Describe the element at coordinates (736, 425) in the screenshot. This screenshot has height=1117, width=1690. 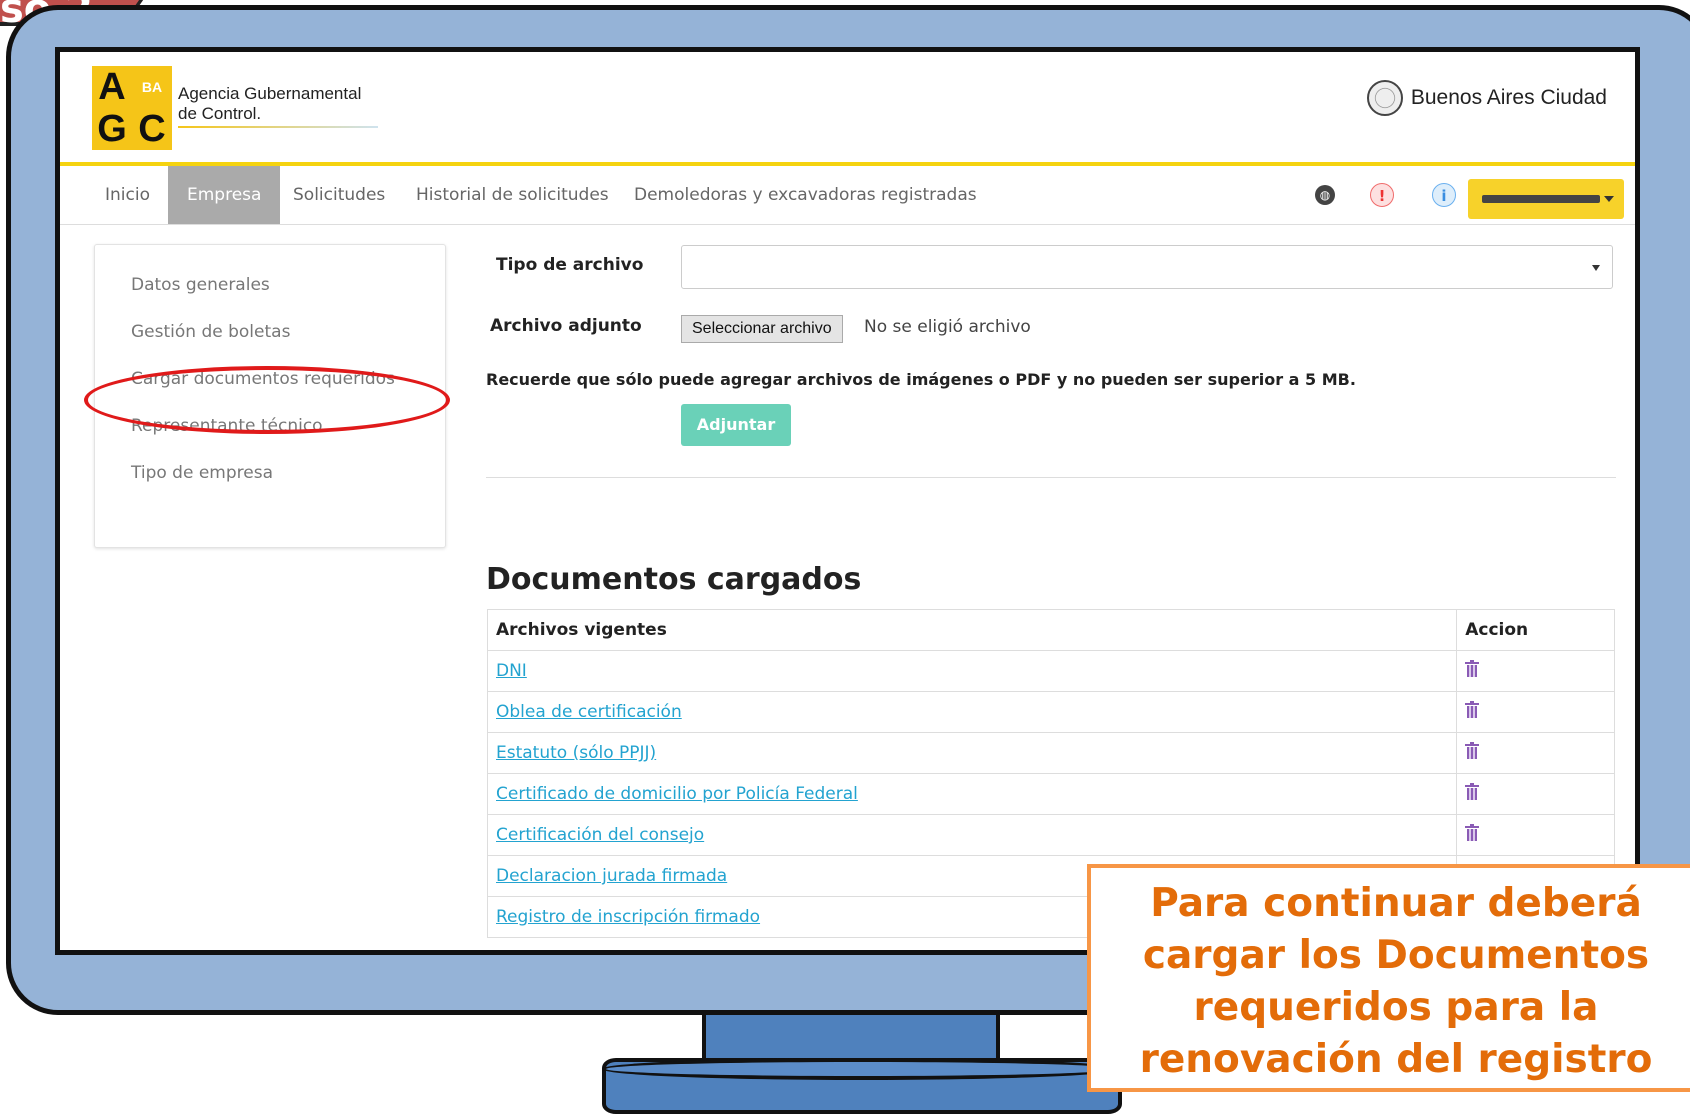
I see `adjuntar-button: Adjuntar` at that location.